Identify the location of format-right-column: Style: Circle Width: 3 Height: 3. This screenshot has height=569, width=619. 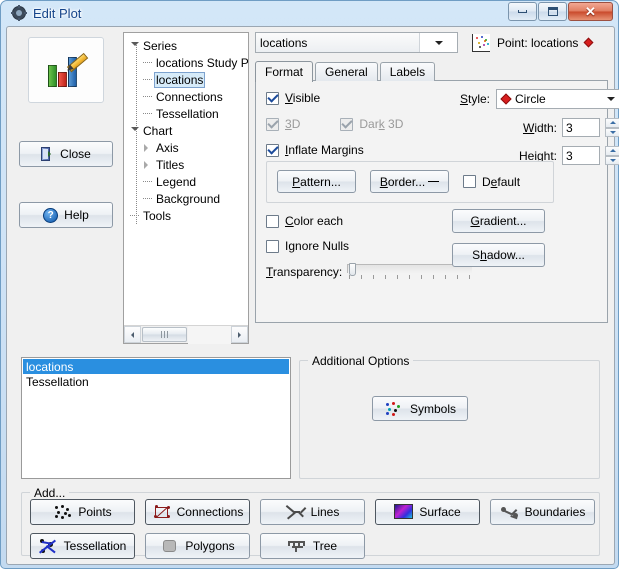
(530, 127).